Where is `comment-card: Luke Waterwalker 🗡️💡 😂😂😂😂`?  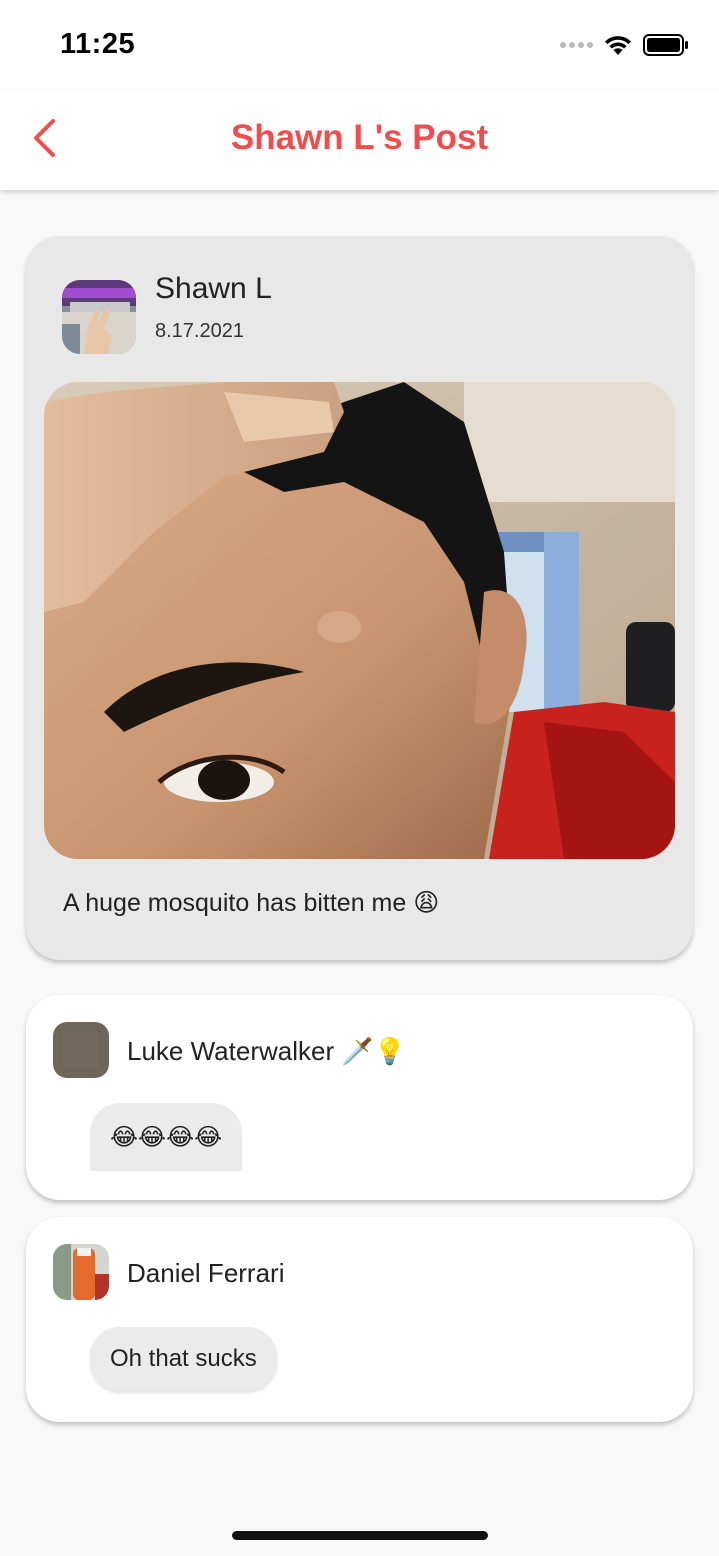
comment-card: Luke Waterwalker 🗡️💡 😂😂😂😂 is located at coordinates (359, 1097).